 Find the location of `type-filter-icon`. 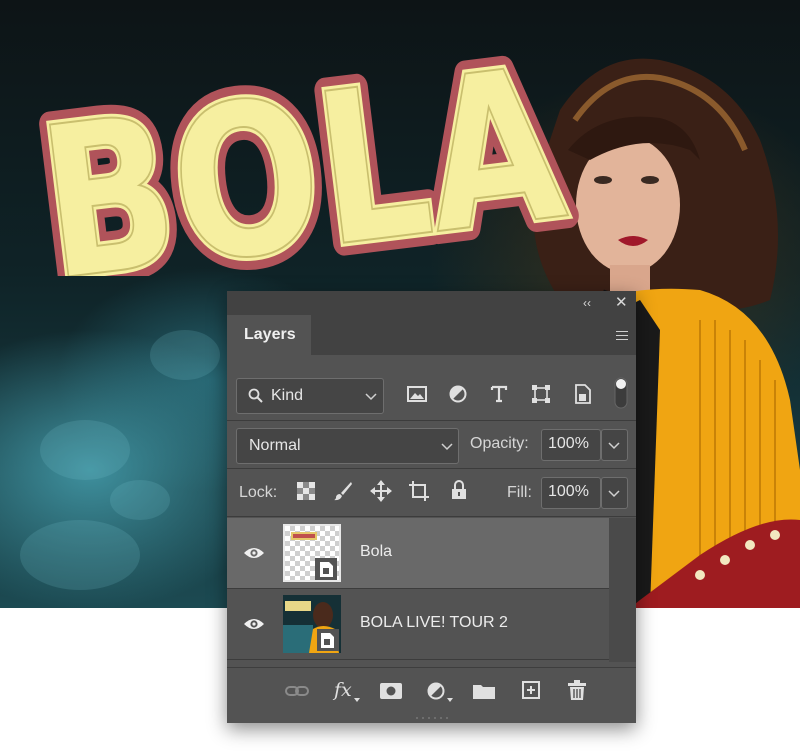

type-filter-icon is located at coordinates (499, 394).